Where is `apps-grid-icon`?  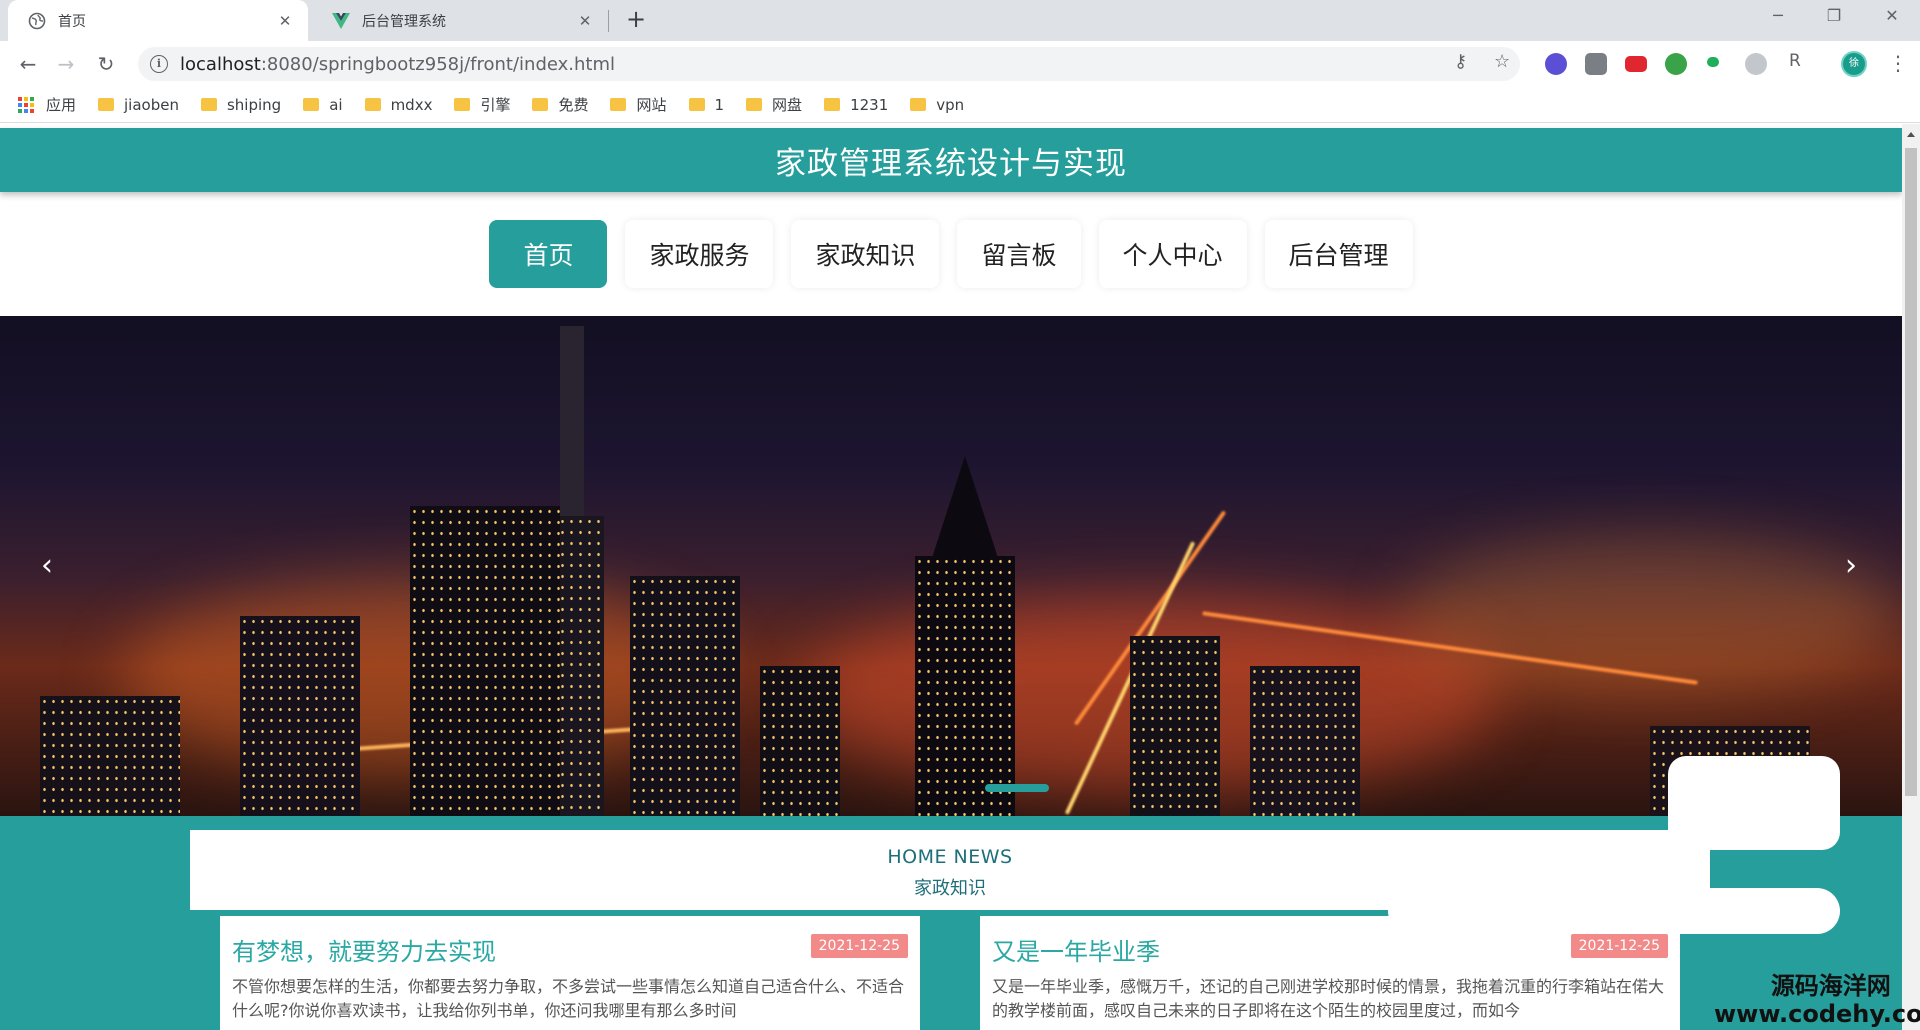
apps-grid-icon is located at coordinates (26, 104).